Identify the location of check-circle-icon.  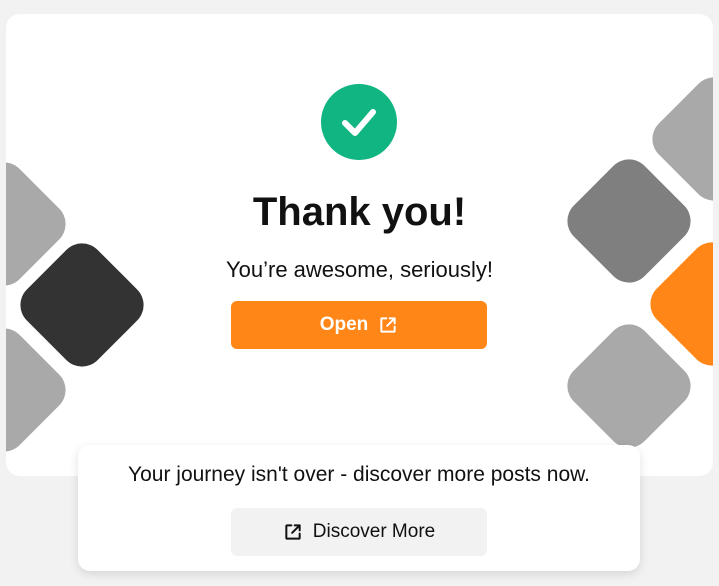
(359, 122).